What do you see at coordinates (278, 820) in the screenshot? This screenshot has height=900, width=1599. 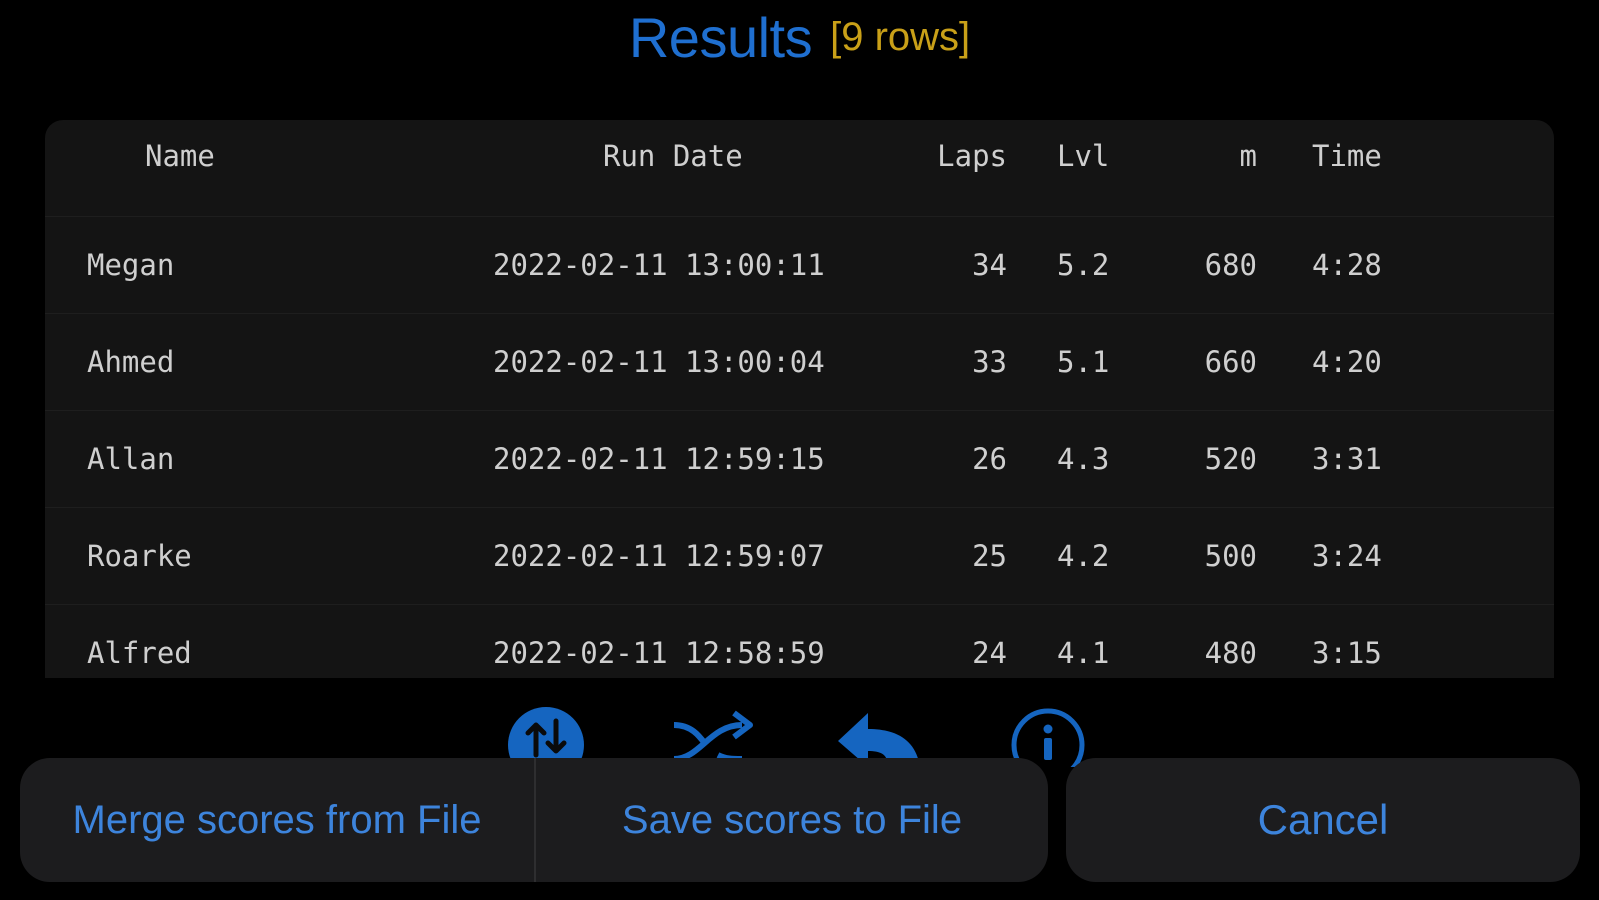 I see `merge-scores-button: Merge scores from File` at bounding box center [278, 820].